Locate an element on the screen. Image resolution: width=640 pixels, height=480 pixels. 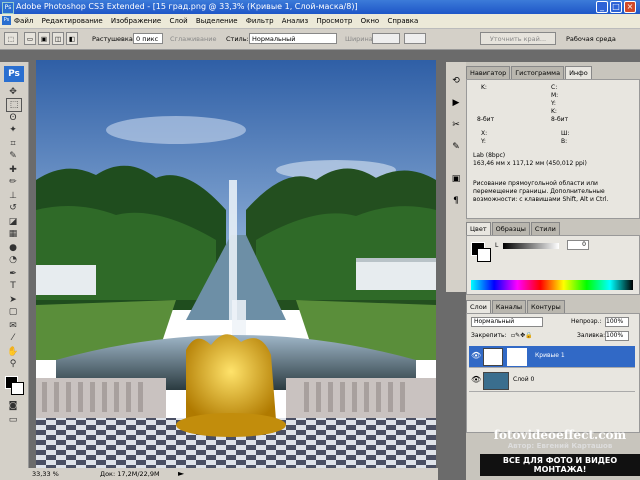
clone-stamp-icon: ⊥ is located at coordinates (13, 196).